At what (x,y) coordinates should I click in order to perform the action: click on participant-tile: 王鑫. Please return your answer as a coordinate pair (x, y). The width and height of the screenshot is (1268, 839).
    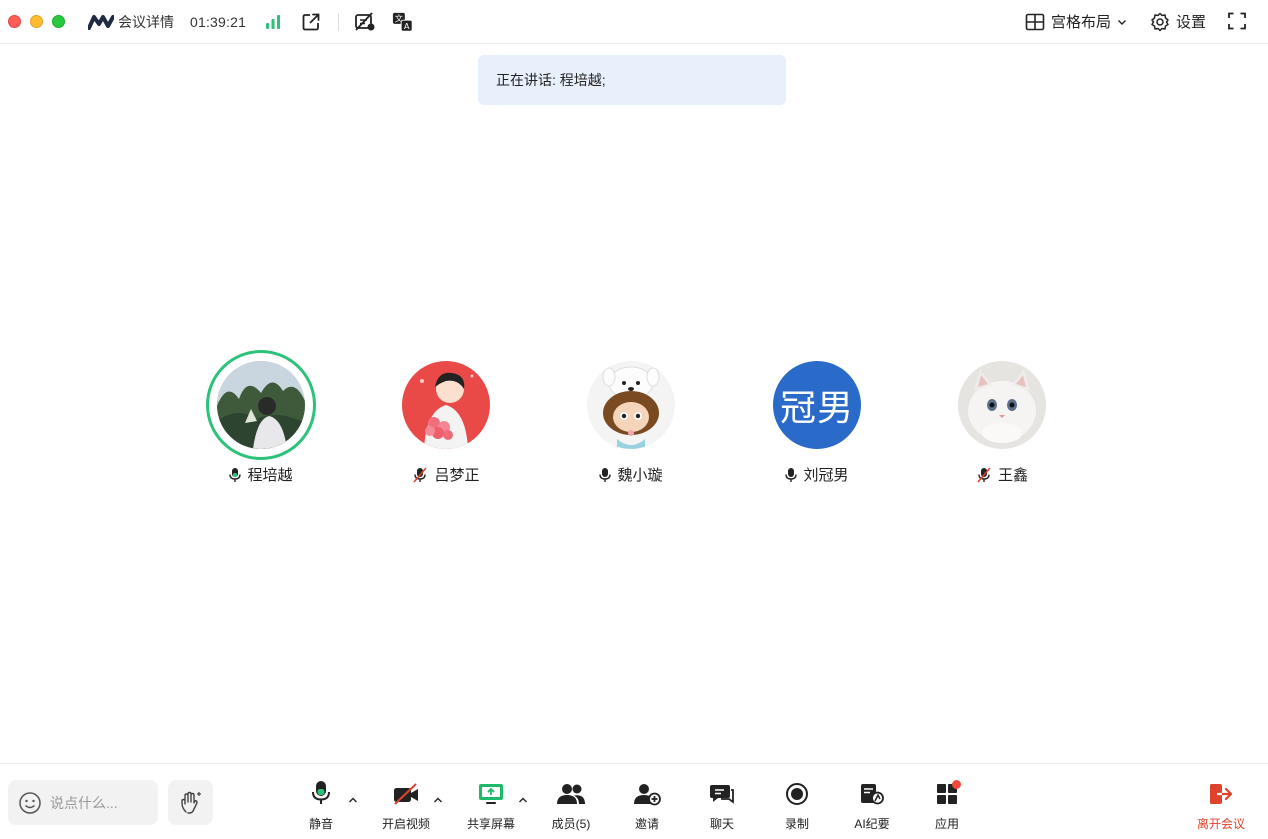
    Looking at the image, I should click on (1002, 417).